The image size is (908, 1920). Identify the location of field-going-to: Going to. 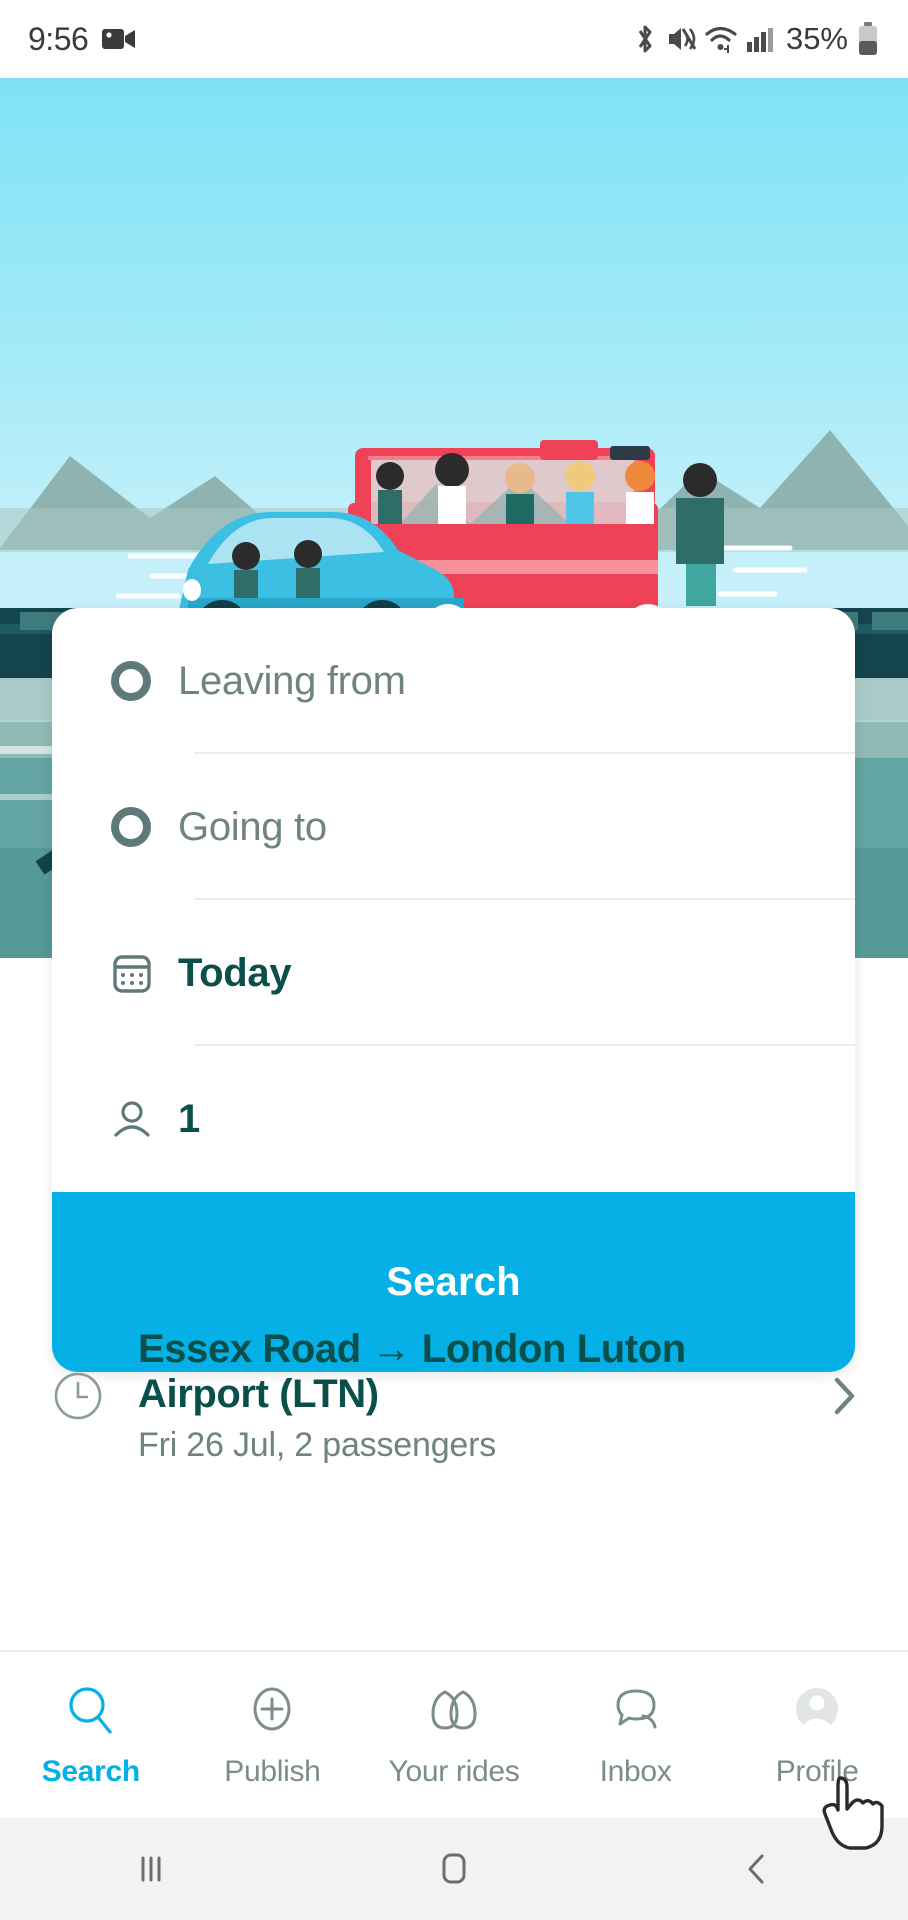
(453, 827).